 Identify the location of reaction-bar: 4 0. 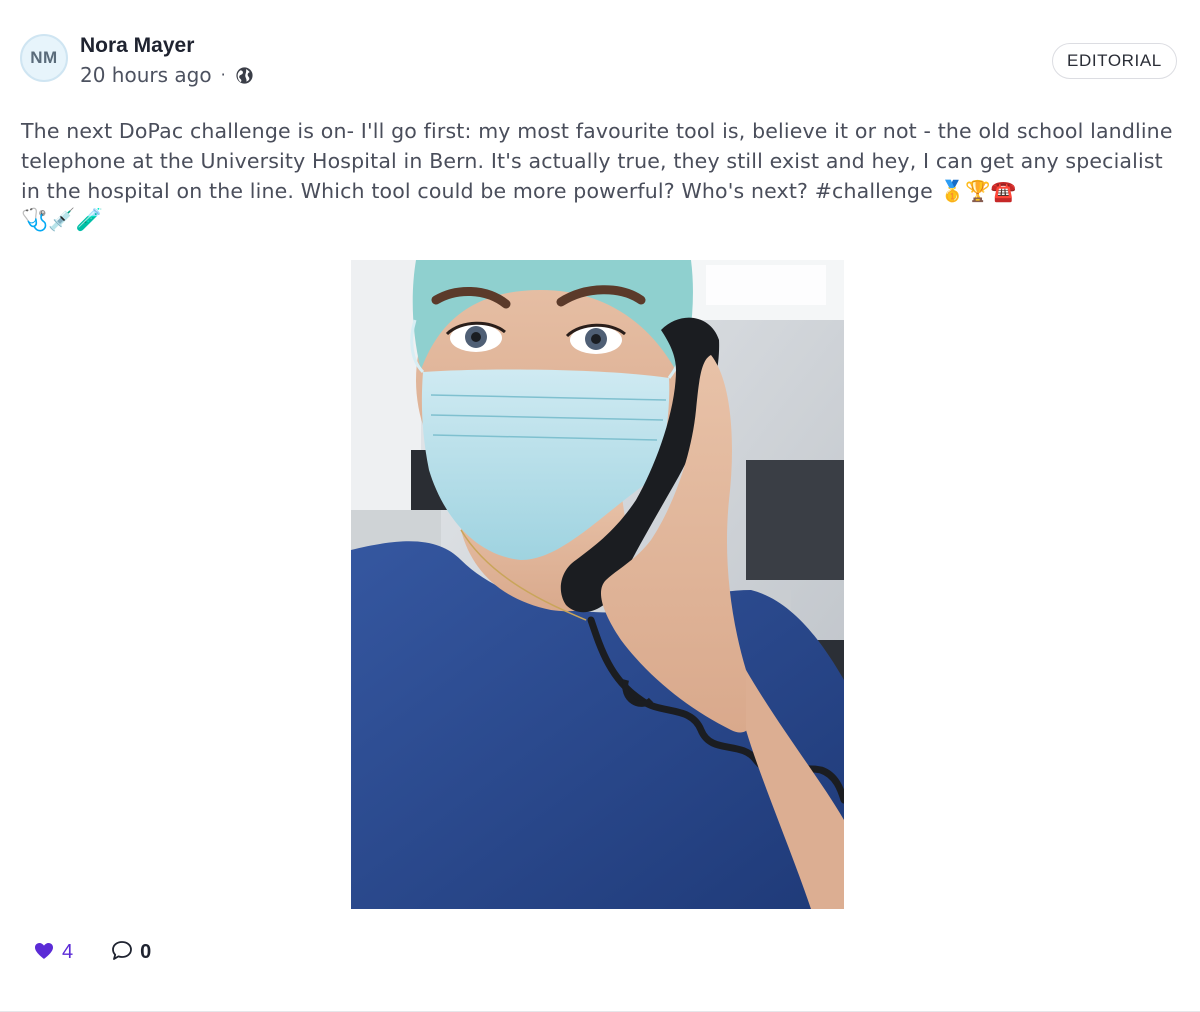
(92, 952).